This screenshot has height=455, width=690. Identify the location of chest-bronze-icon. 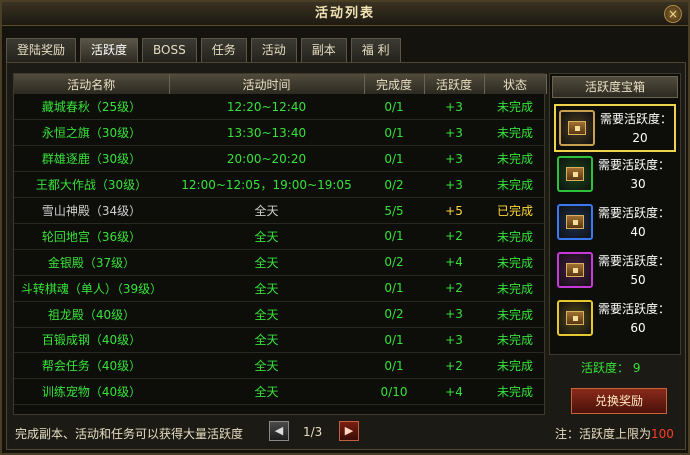
(577, 128).